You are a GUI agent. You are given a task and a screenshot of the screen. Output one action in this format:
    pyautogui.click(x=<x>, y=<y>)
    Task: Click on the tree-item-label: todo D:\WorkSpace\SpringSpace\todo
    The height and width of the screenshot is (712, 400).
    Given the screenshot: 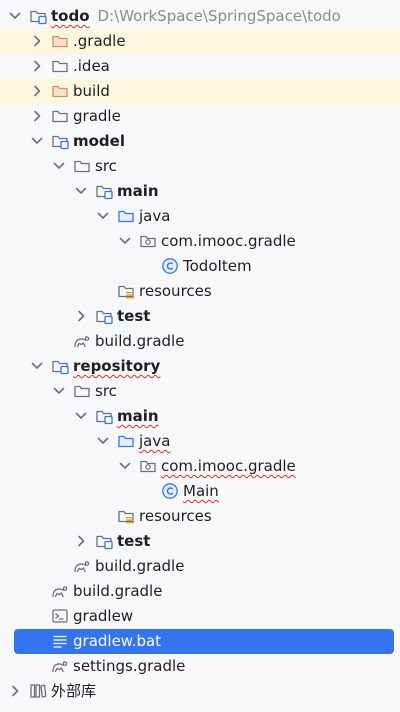 What is the action you would take?
    pyautogui.click(x=196, y=16)
    